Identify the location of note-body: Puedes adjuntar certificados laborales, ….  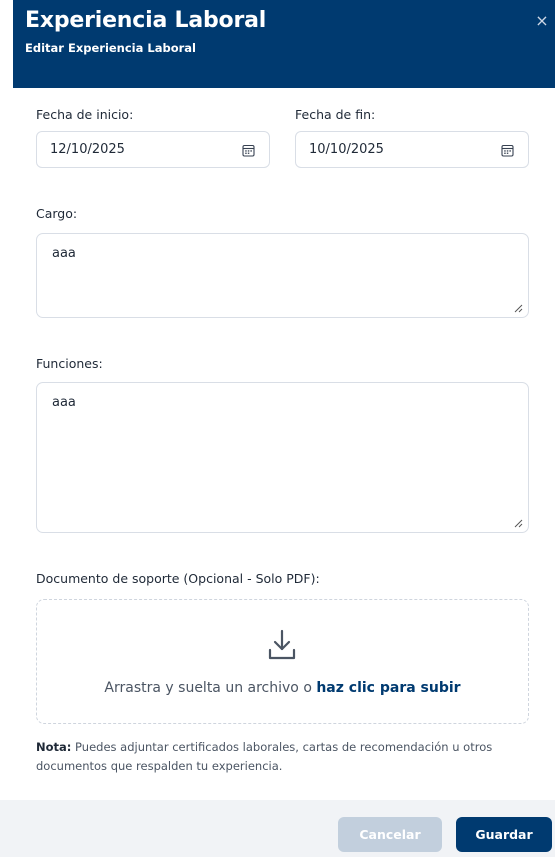
(264, 756).